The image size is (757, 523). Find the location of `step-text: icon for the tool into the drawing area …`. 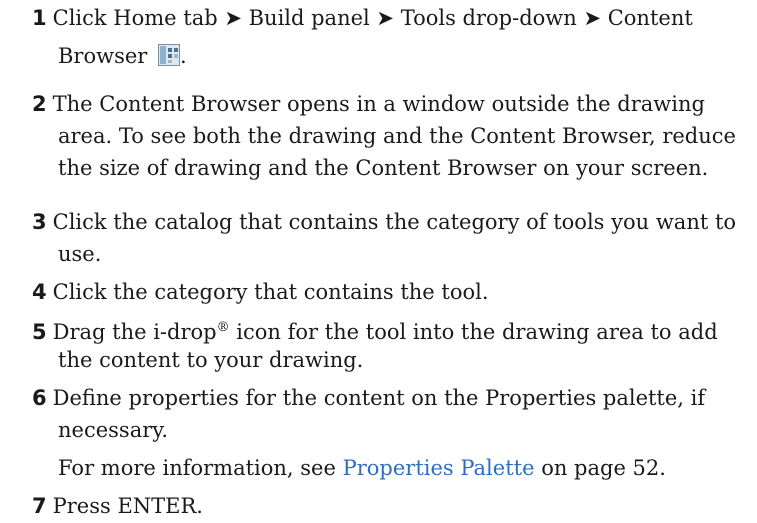

step-text: icon for the tool into the drawing area … is located at coordinates (473, 332).